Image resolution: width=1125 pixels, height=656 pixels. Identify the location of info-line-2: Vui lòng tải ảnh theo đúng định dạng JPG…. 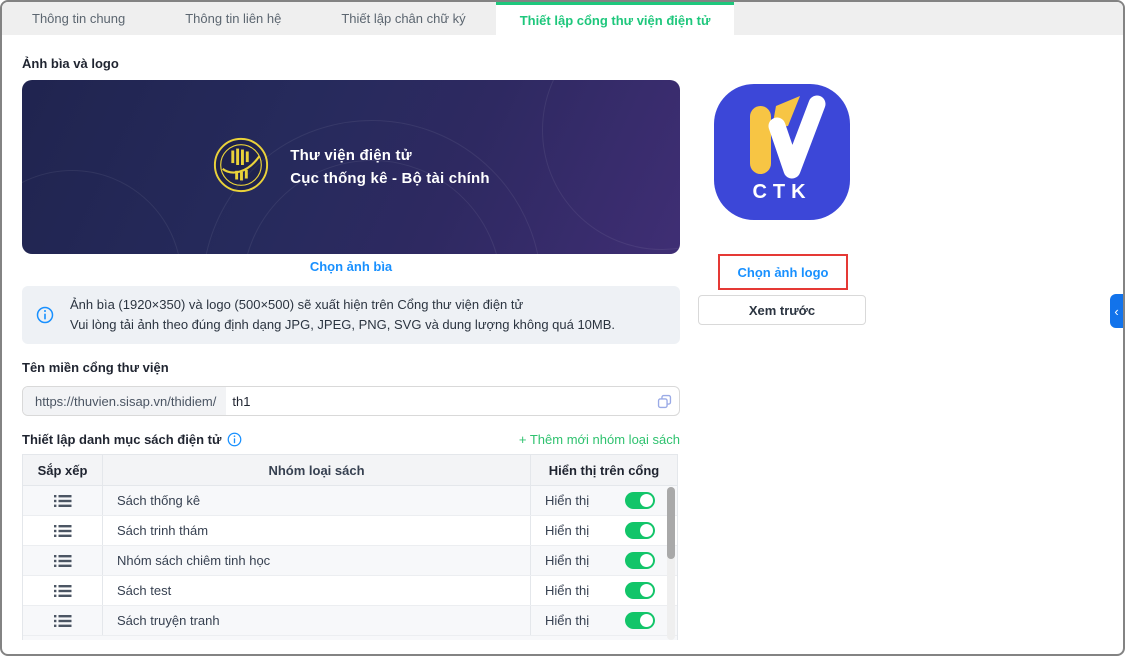
(343, 324).